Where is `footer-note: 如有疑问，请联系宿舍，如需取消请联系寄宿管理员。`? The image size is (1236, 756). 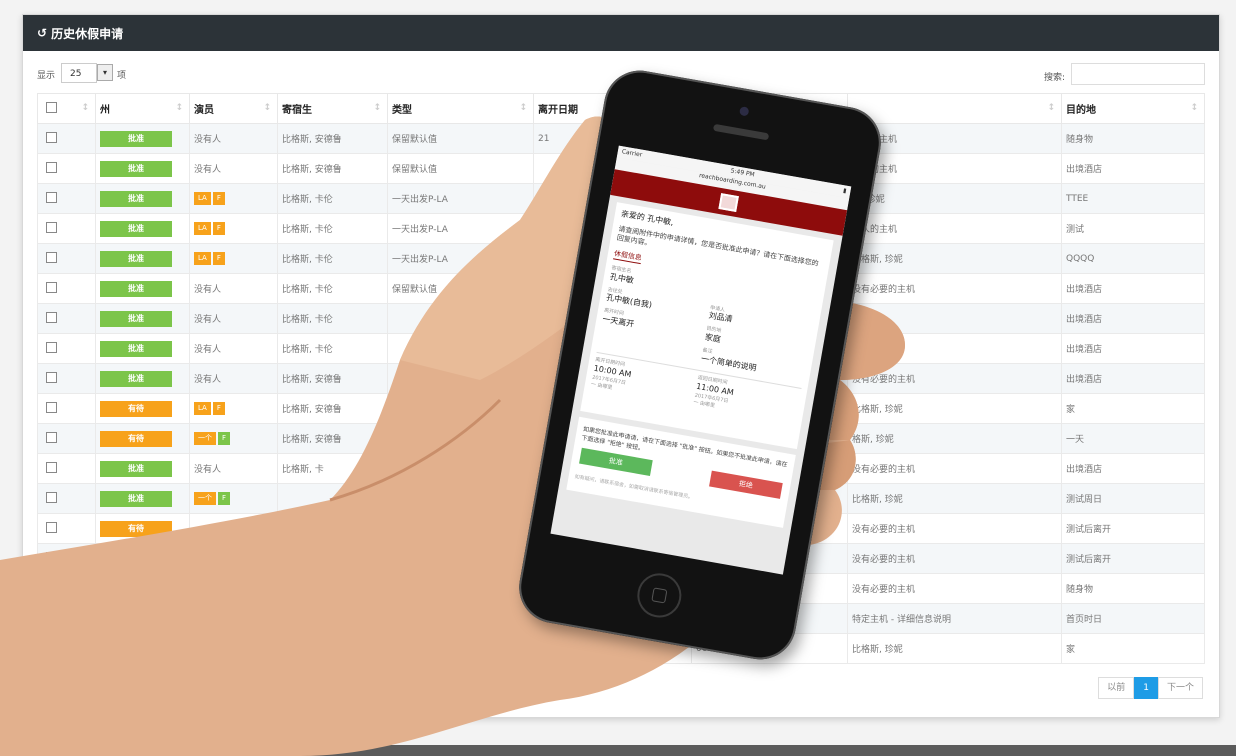 footer-note: 如有疑问，请联系宿舍，如需取消请联系寄宿管理员。 is located at coordinates (634, 487).